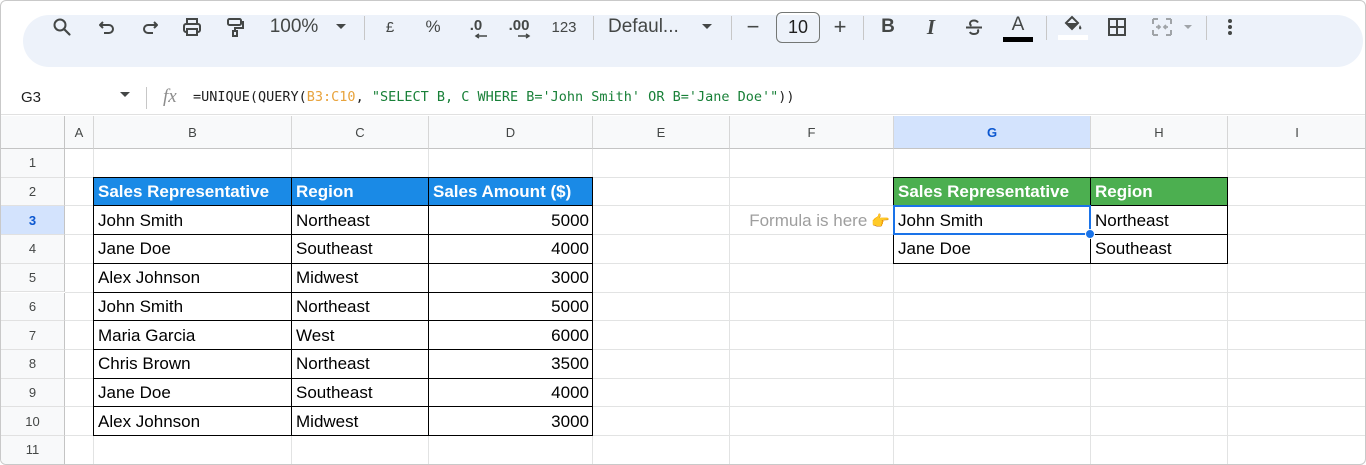 This screenshot has height=465, width=1366. What do you see at coordinates (1227, 220) in the screenshot?
I see `result-table-border` at bounding box center [1227, 220].